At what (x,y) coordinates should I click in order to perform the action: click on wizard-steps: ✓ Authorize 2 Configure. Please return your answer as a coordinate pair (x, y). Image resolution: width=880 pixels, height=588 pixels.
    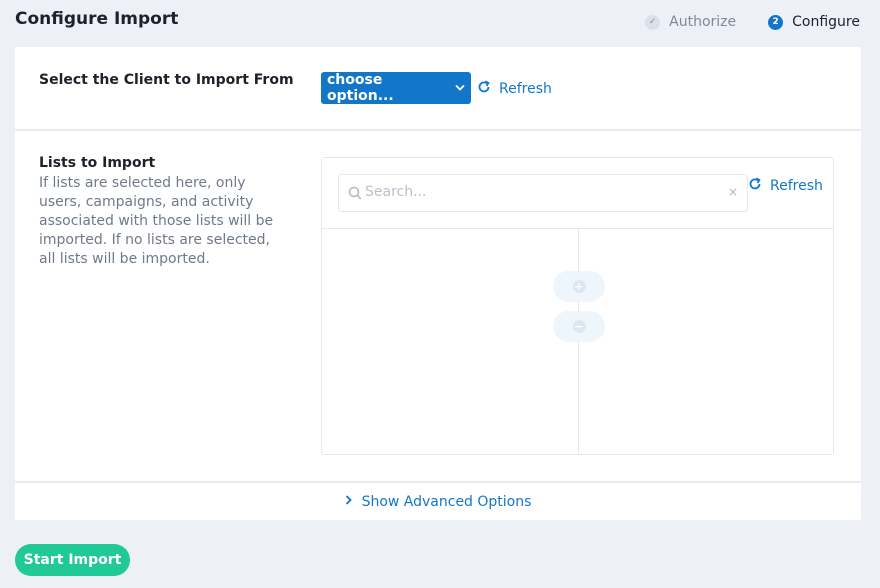
    Looking at the image, I should click on (752, 22).